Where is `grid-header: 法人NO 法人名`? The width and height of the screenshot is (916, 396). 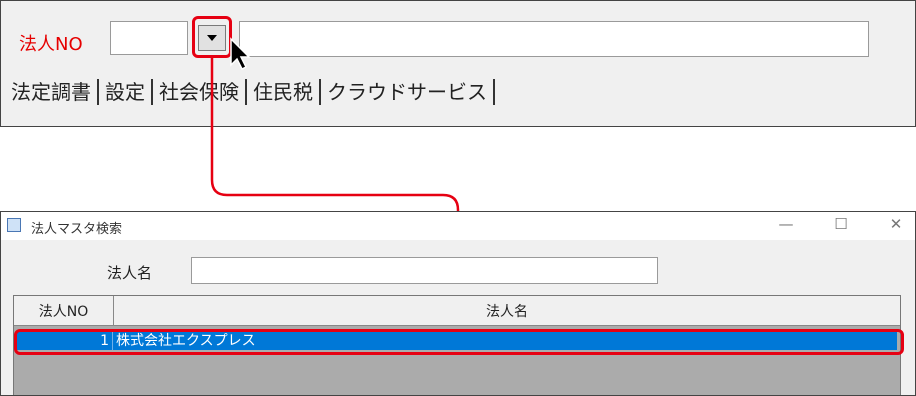
grid-header: 法人NO 法人名 is located at coordinates (457, 311).